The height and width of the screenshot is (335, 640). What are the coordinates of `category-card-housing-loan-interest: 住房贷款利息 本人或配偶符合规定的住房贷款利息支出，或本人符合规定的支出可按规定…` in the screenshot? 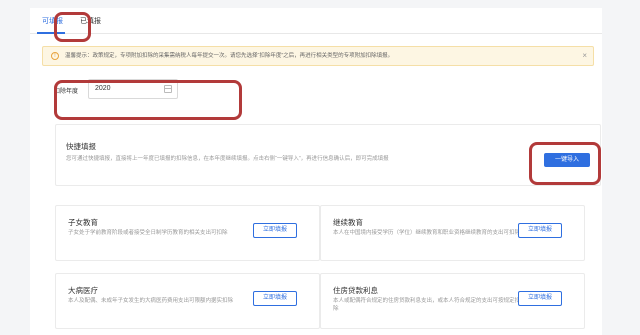 It's located at (452, 301).